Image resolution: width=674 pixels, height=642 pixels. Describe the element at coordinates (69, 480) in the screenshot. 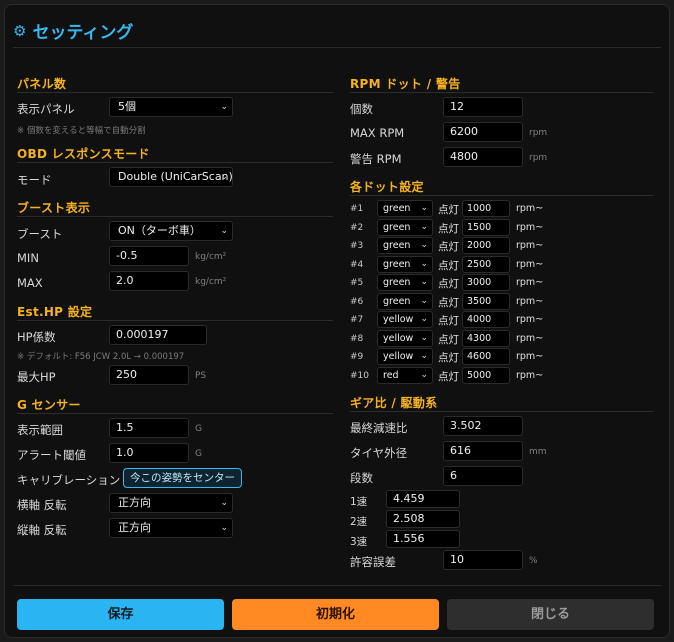

I see `calibration-label: キャリブレーション` at that location.